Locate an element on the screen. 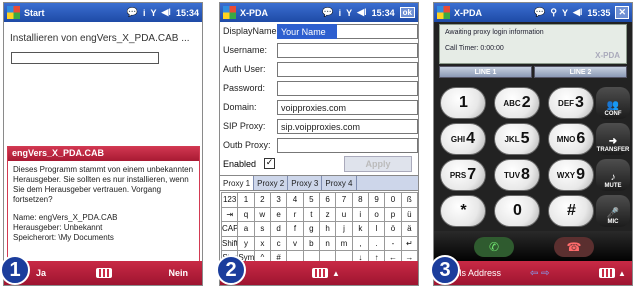 The width and height of the screenshot is (639, 288). dial-key-6: PRS 7 is located at coordinates (463, 175).